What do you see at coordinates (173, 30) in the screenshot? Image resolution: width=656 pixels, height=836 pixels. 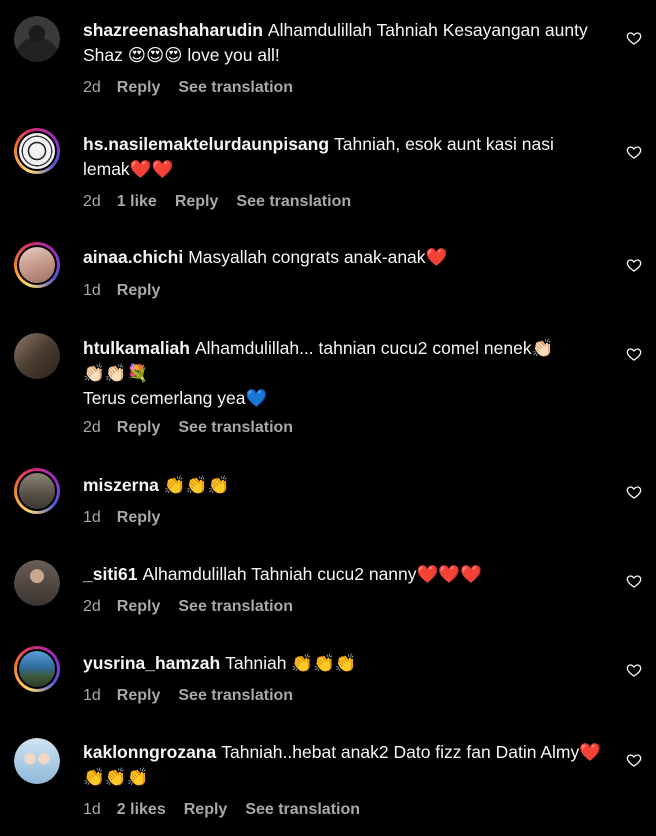 I see `comment-username: shazreenashaharudin` at bounding box center [173, 30].